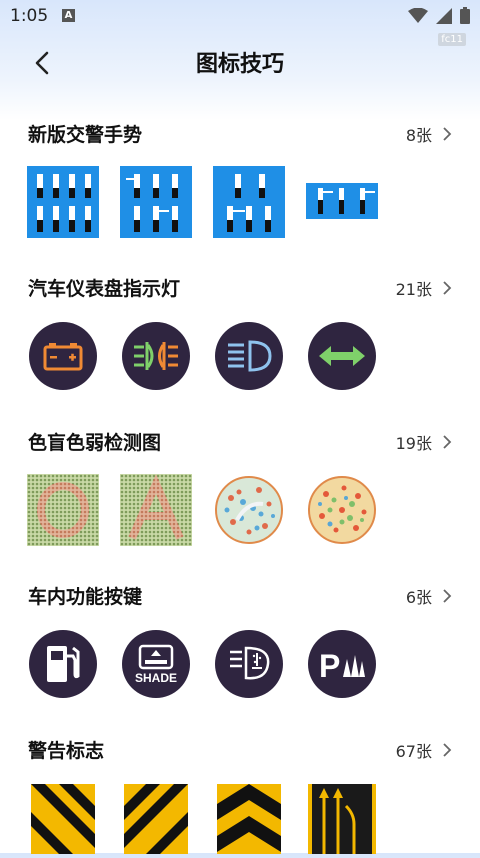 The height and width of the screenshot is (858, 480). Describe the element at coordinates (156, 356) in the screenshot. I see `fog-light-icon` at that location.